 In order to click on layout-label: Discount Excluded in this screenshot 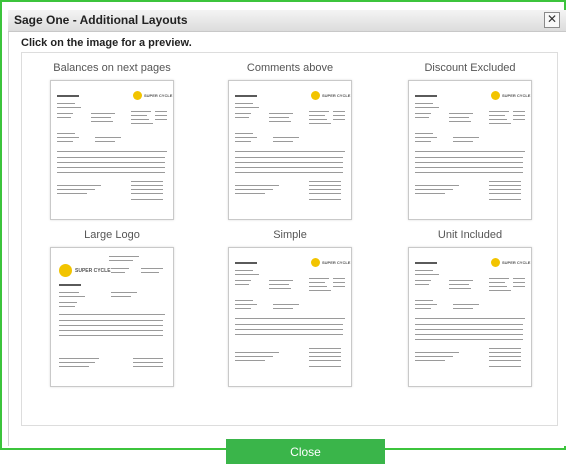, I will do `click(470, 68)`.